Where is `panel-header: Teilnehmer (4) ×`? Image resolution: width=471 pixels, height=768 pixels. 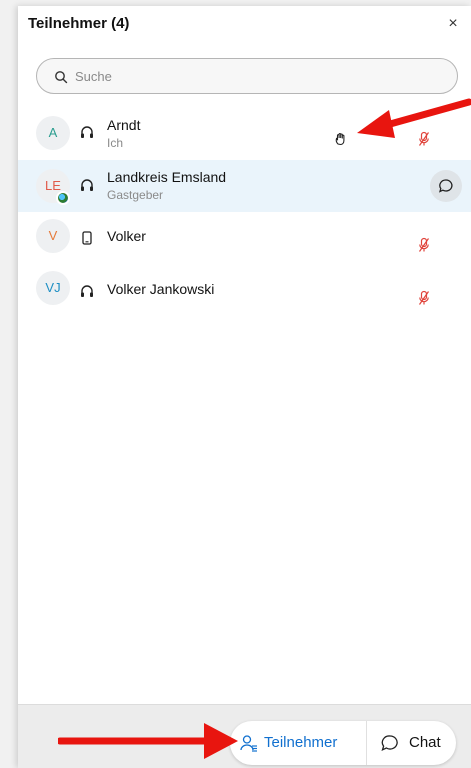 panel-header: Teilnehmer (4) × is located at coordinates (244, 26).